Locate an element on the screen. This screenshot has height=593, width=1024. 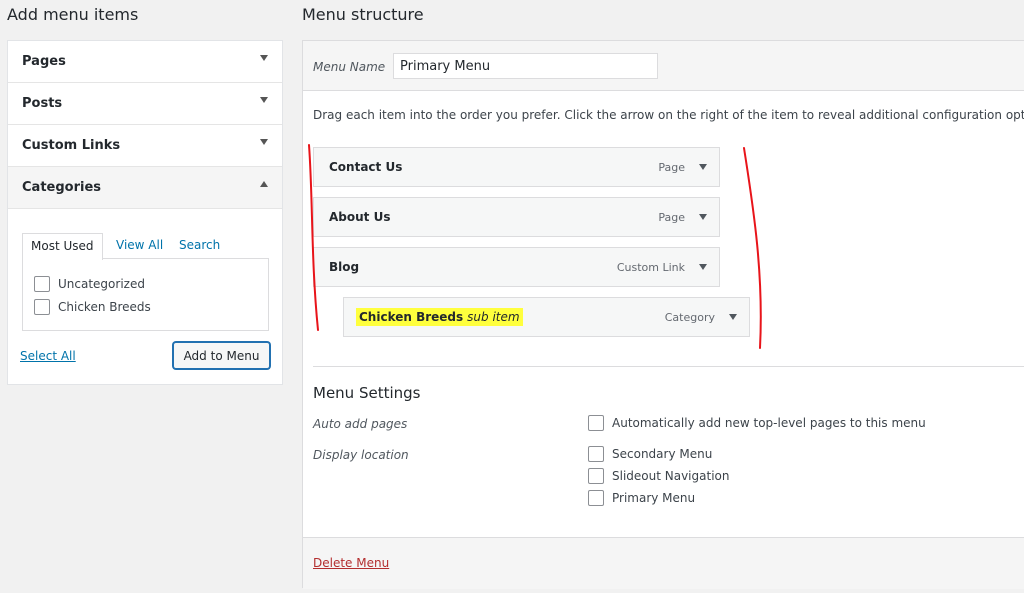
accordion-categories-label: Categories is located at coordinates (62, 187).